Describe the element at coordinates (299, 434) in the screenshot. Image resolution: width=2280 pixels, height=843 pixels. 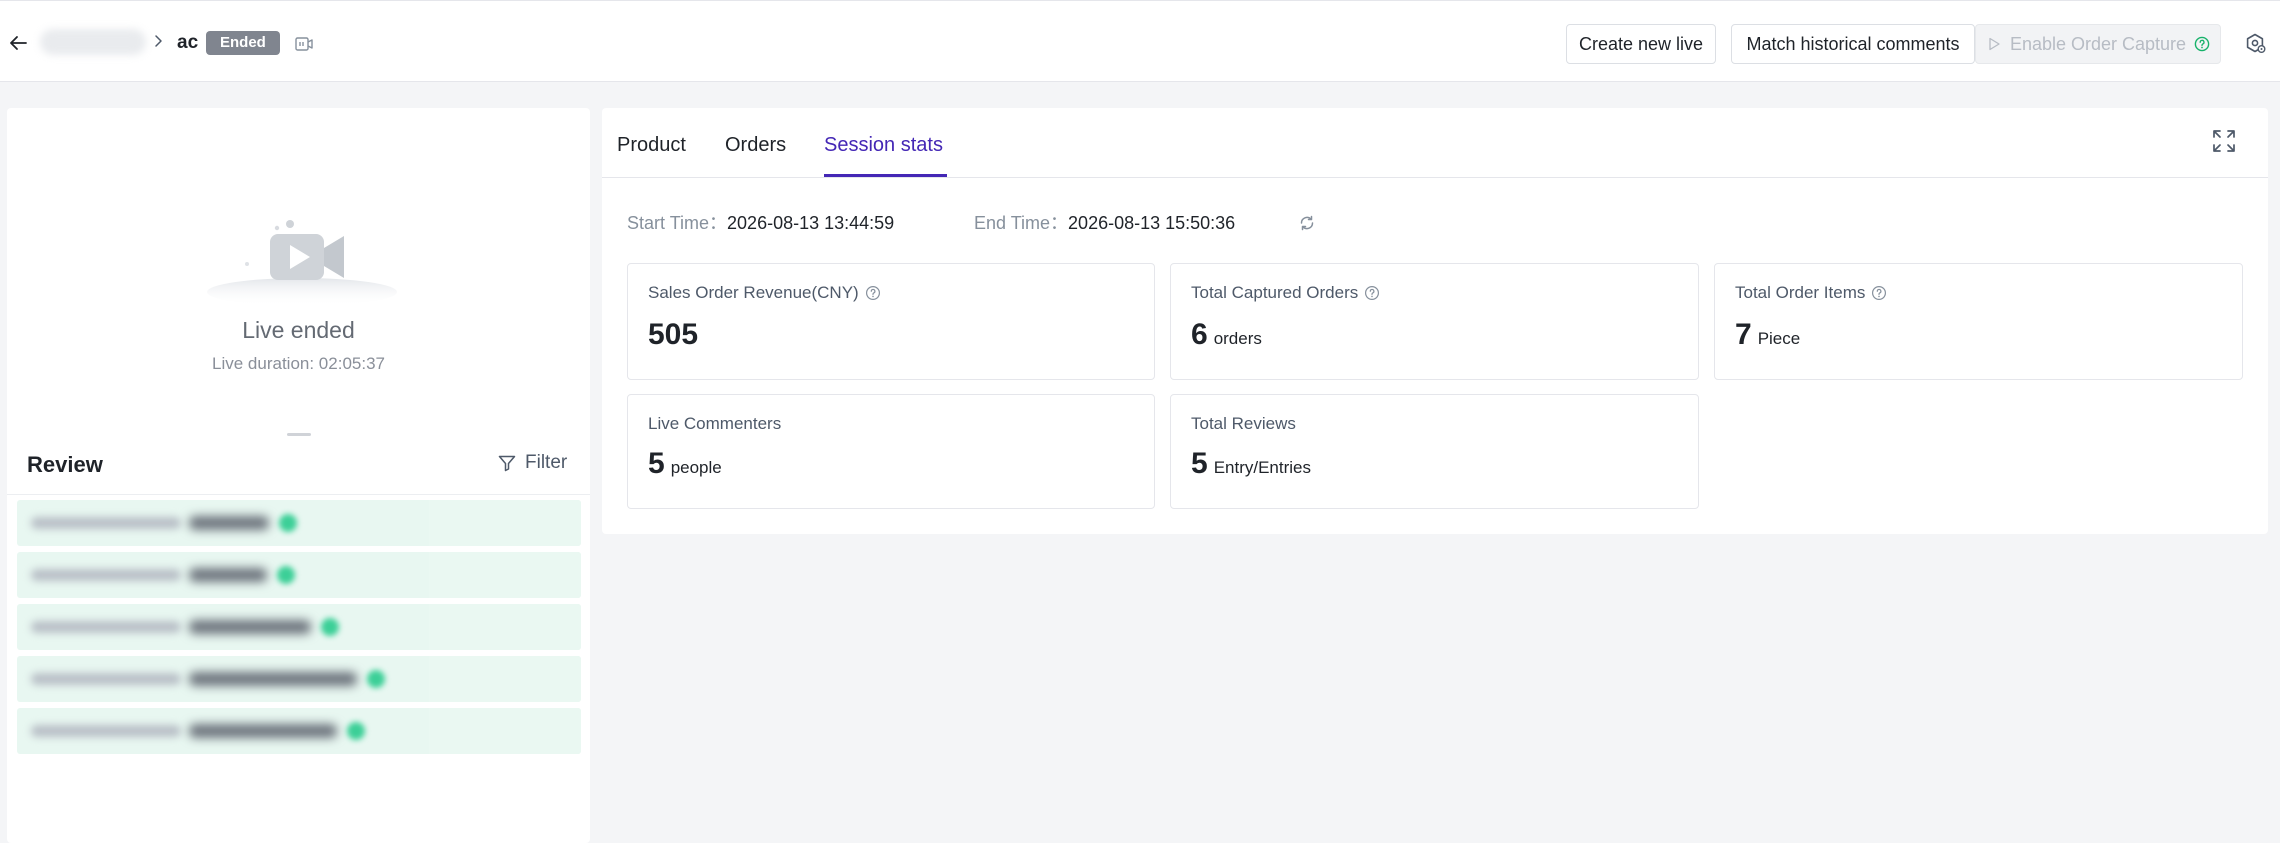
I see `panel-resize-handle` at that location.